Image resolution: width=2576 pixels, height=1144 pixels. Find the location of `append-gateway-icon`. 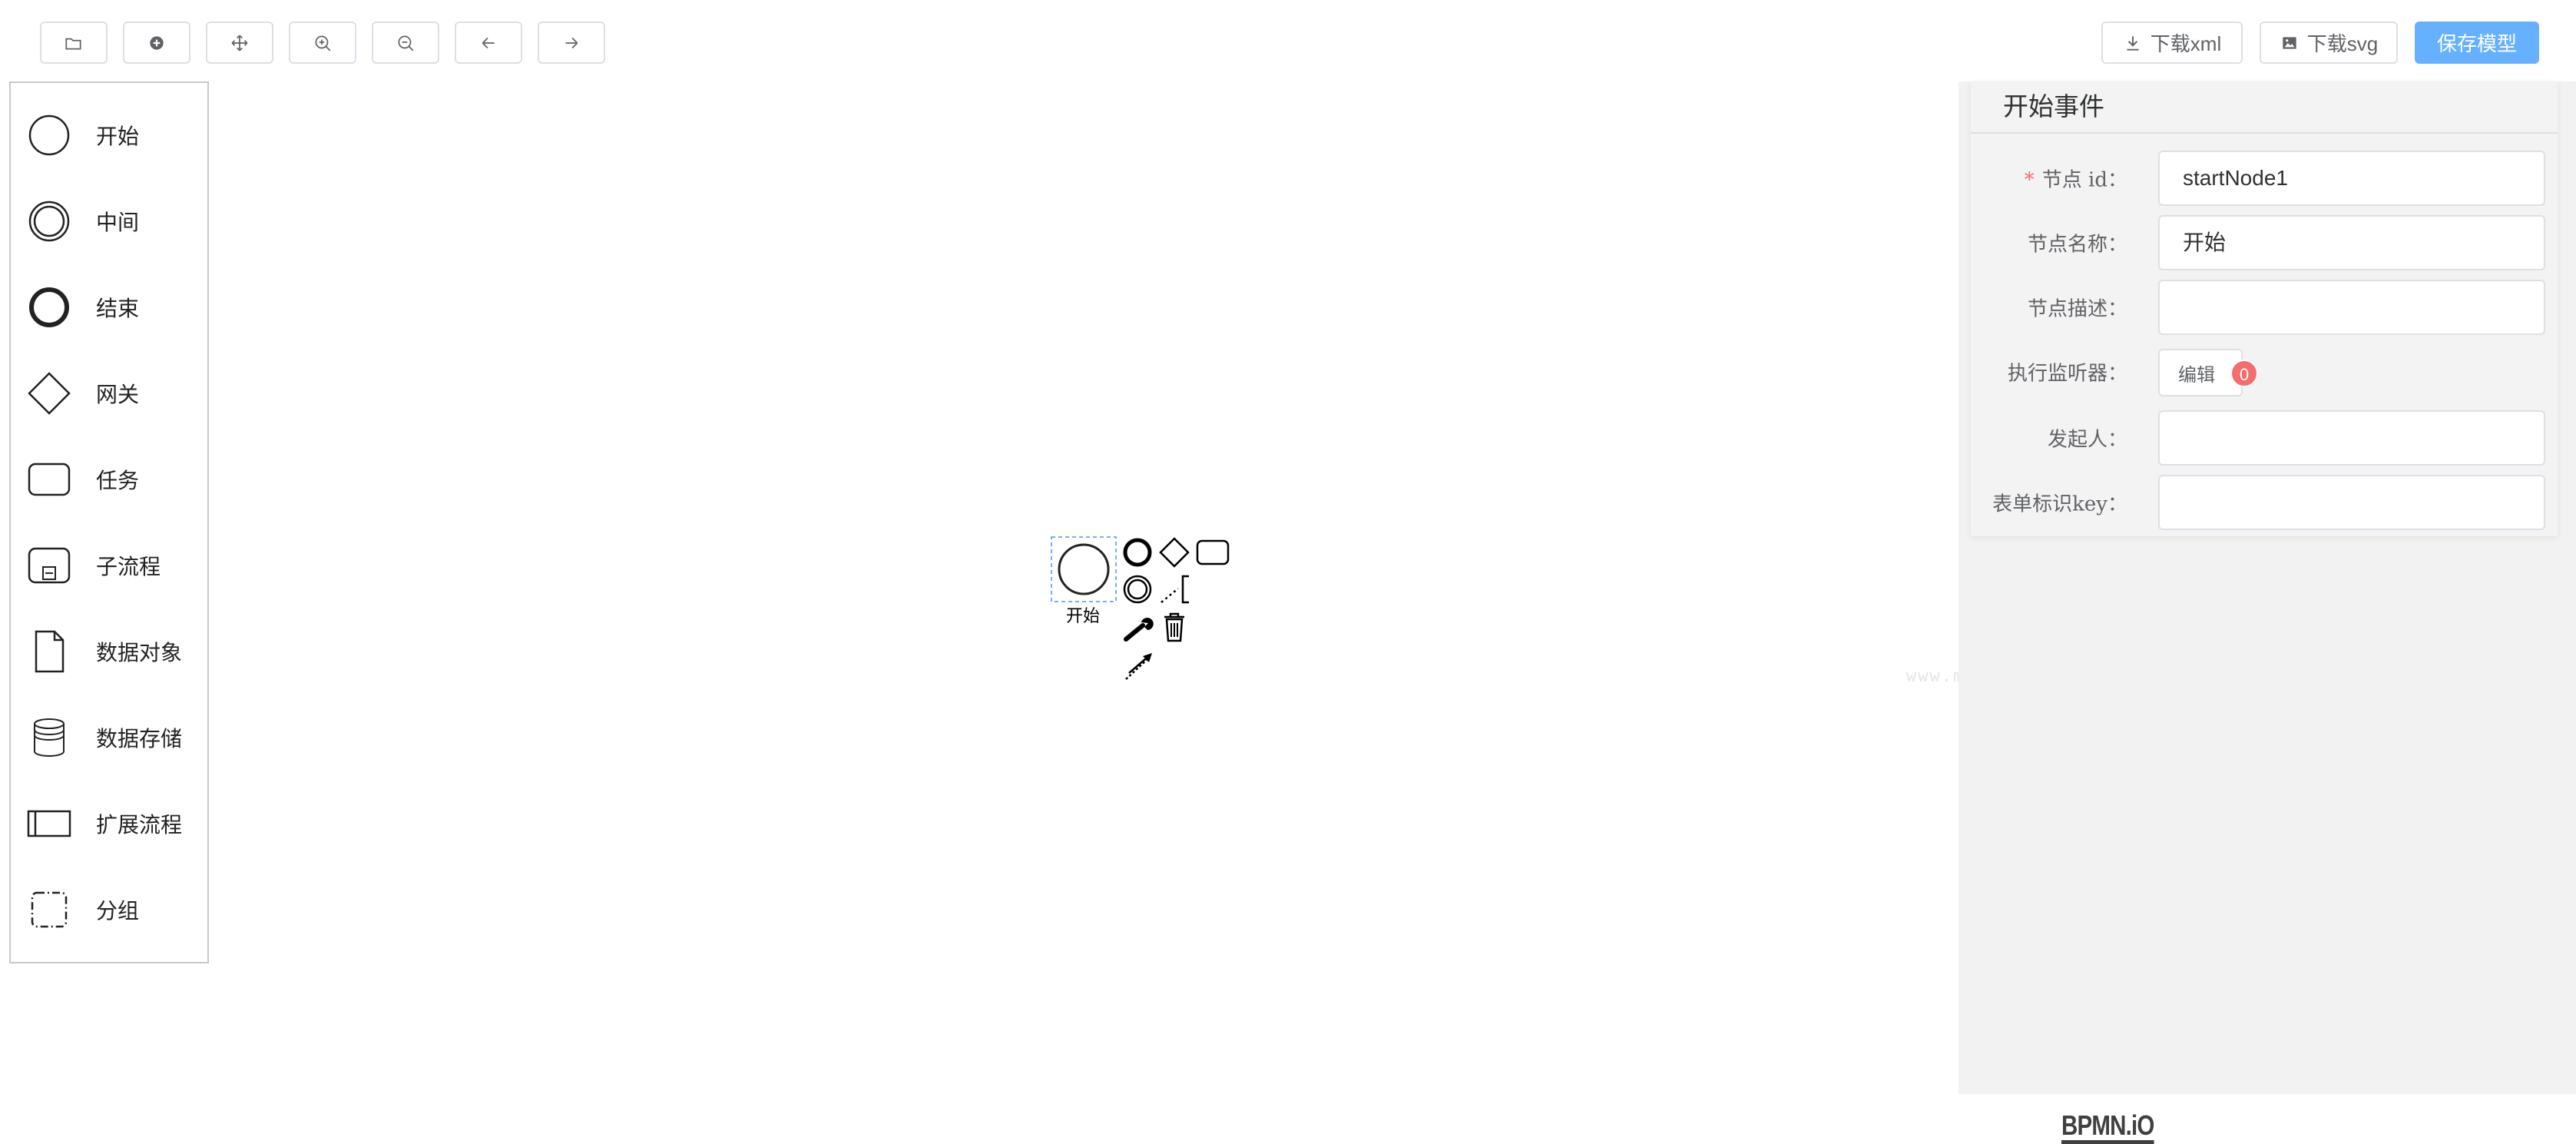

append-gateway-icon is located at coordinates (1174, 552).